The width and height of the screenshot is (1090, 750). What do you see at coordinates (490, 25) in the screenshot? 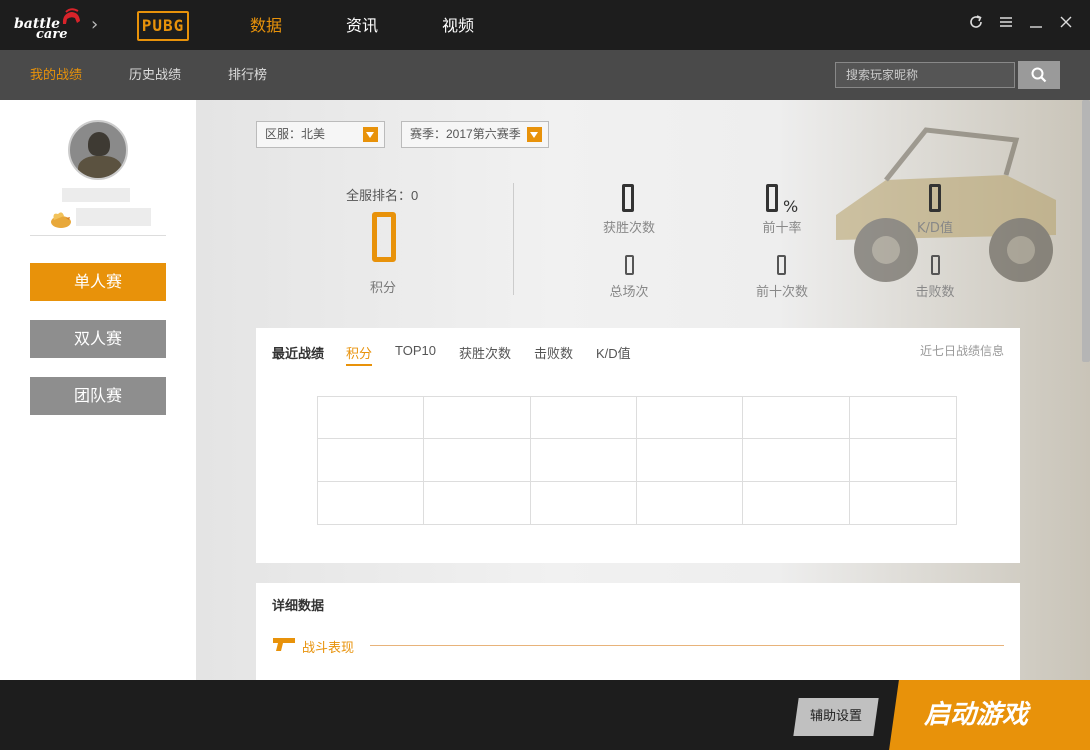
I see `nav-video: 视频` at bounding box center [490, 25].